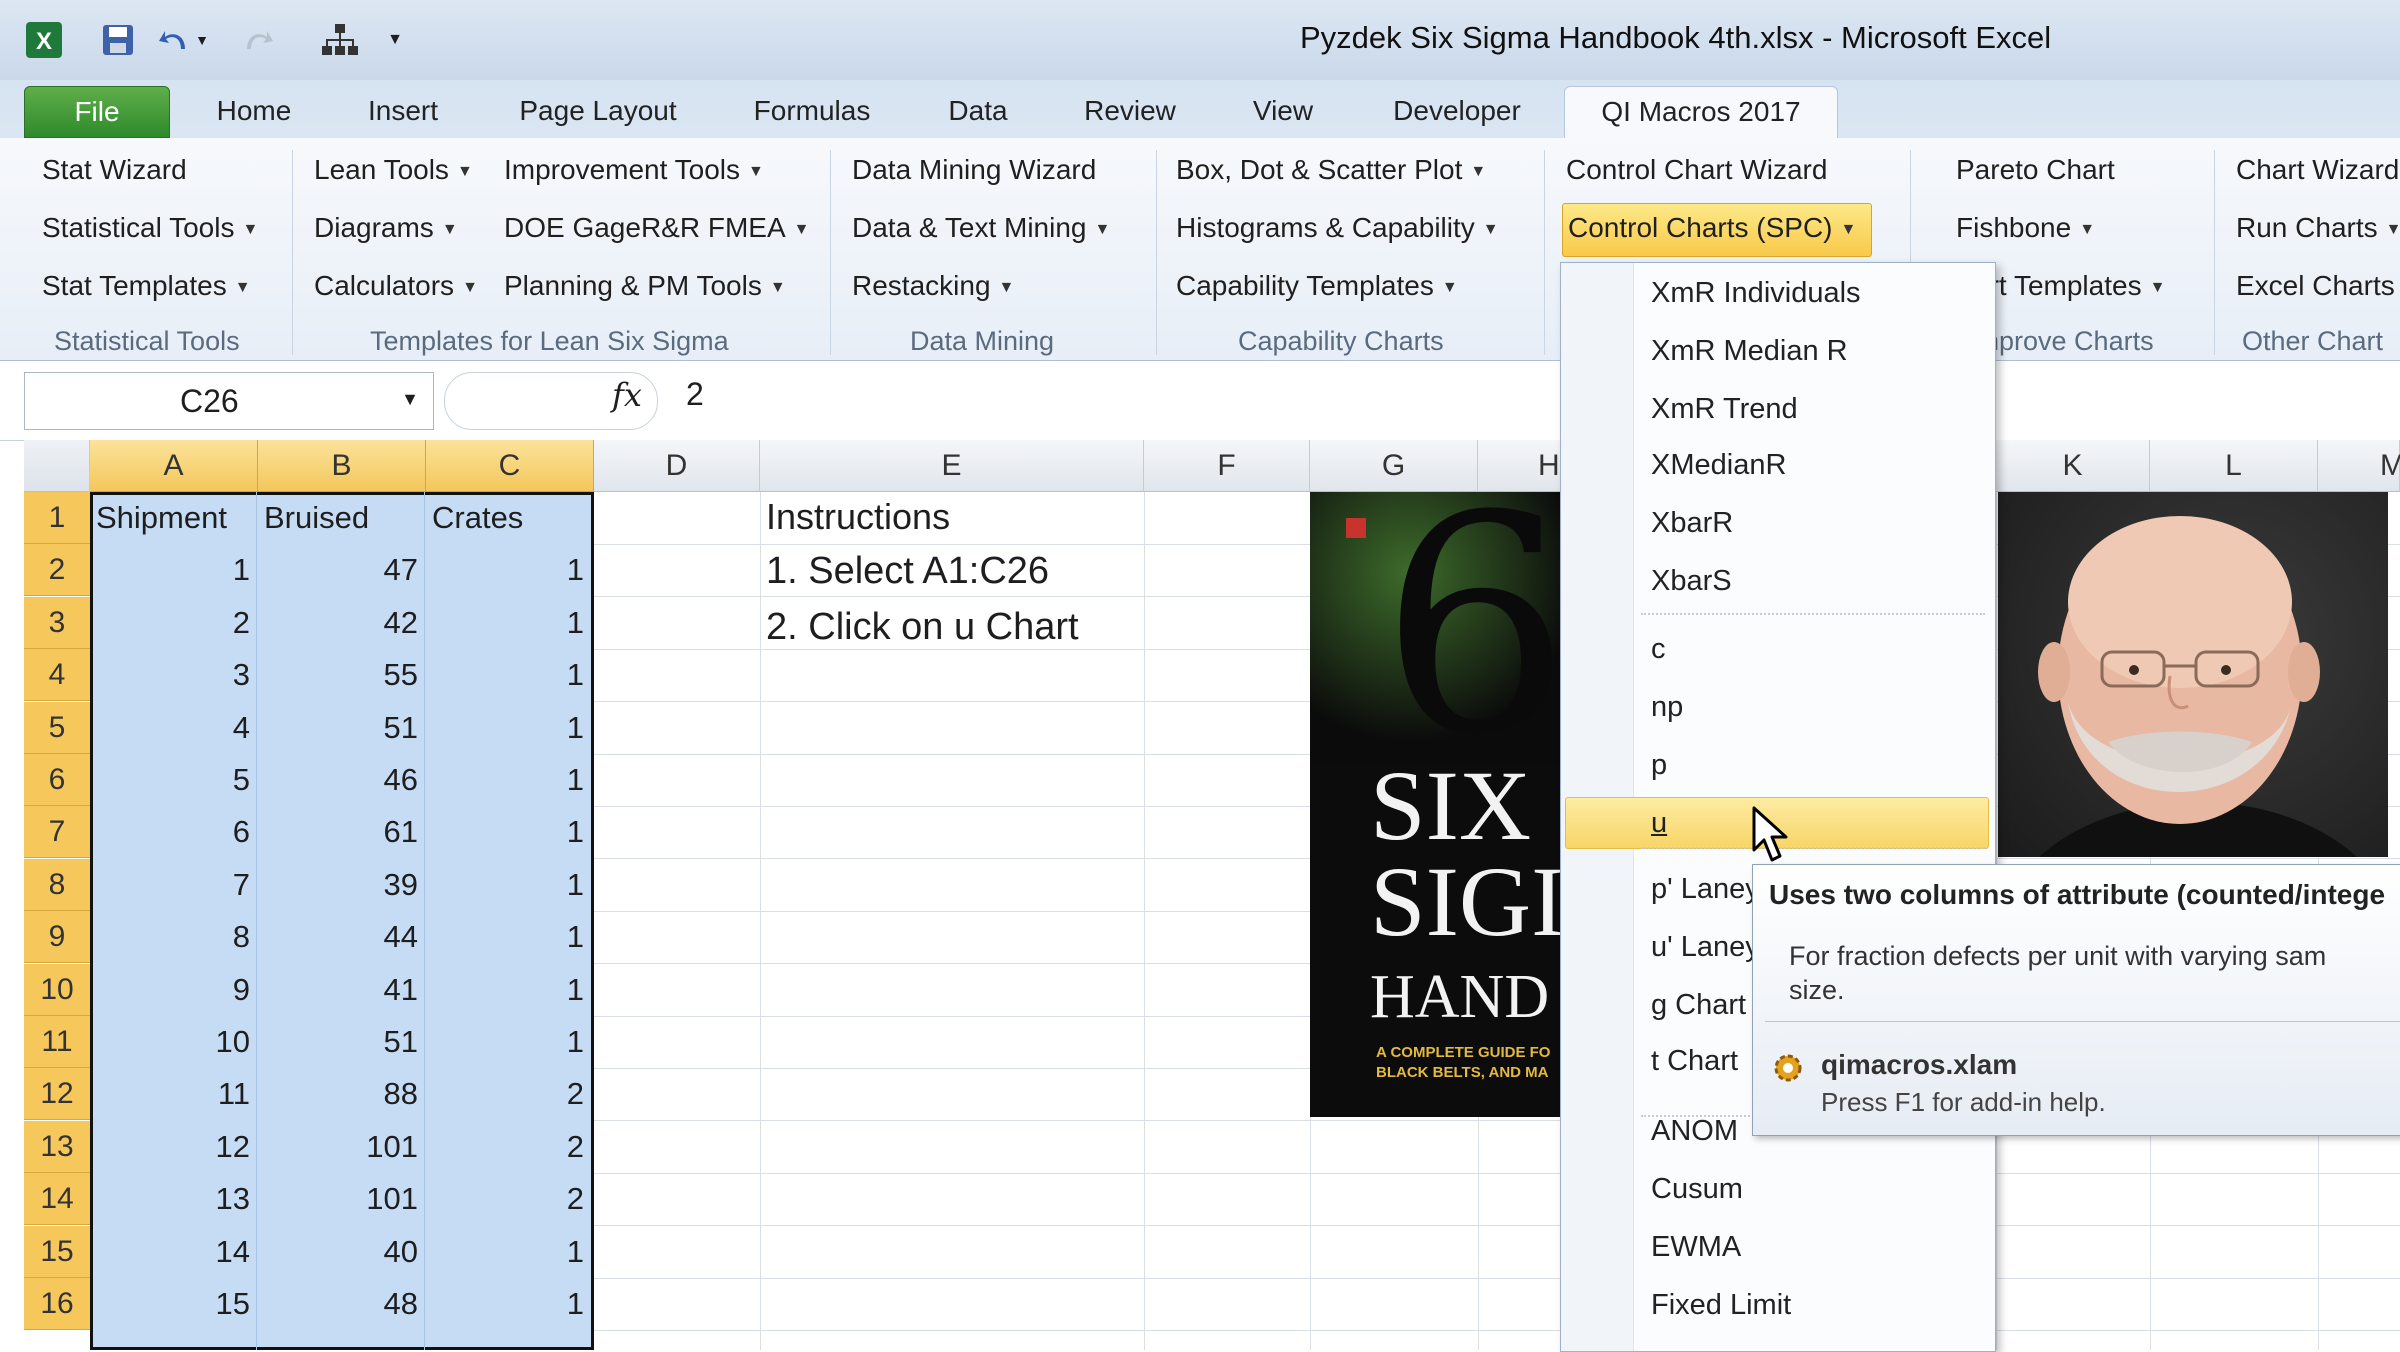 Image resolution: width=2400 pixels, height=1352 pixels. What do you see at coordinates (170, 885) in the screenshot?
I see `cell-a: 7` at bounding box center [170, 885].